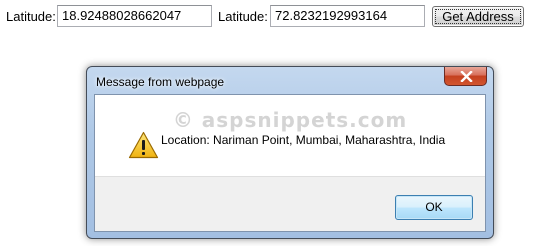  I want to click on warning-icon, so click(143, 146).